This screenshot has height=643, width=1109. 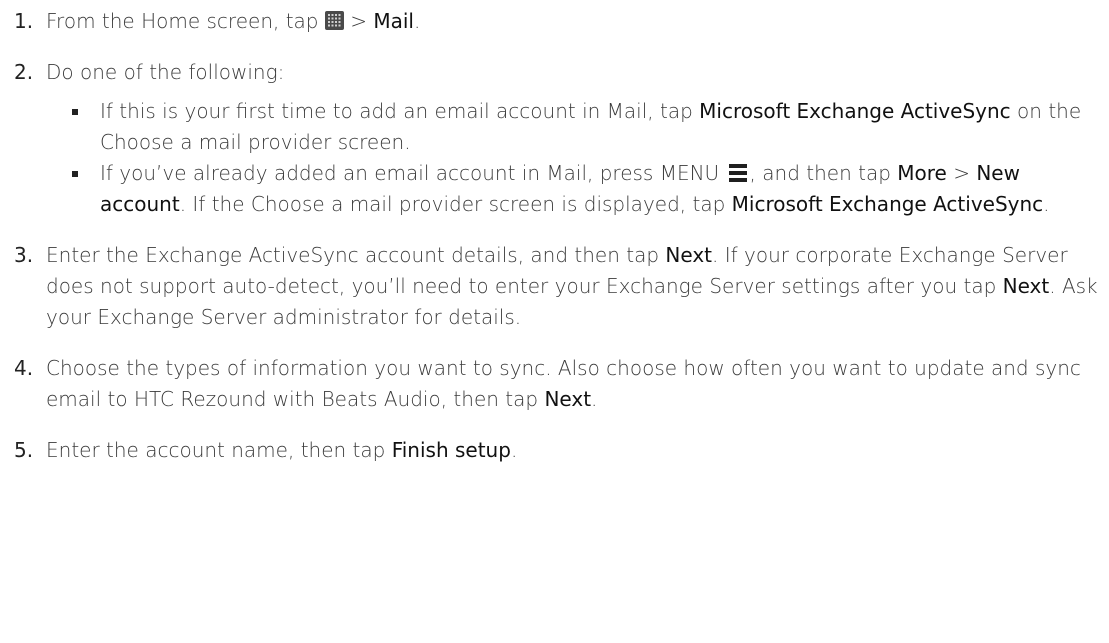 What do you see at coordinates (556, 21) in the screenshot?
I see `step-1: 1. From the Home screen, tap > Mail.` at bounding box center [556, 21].